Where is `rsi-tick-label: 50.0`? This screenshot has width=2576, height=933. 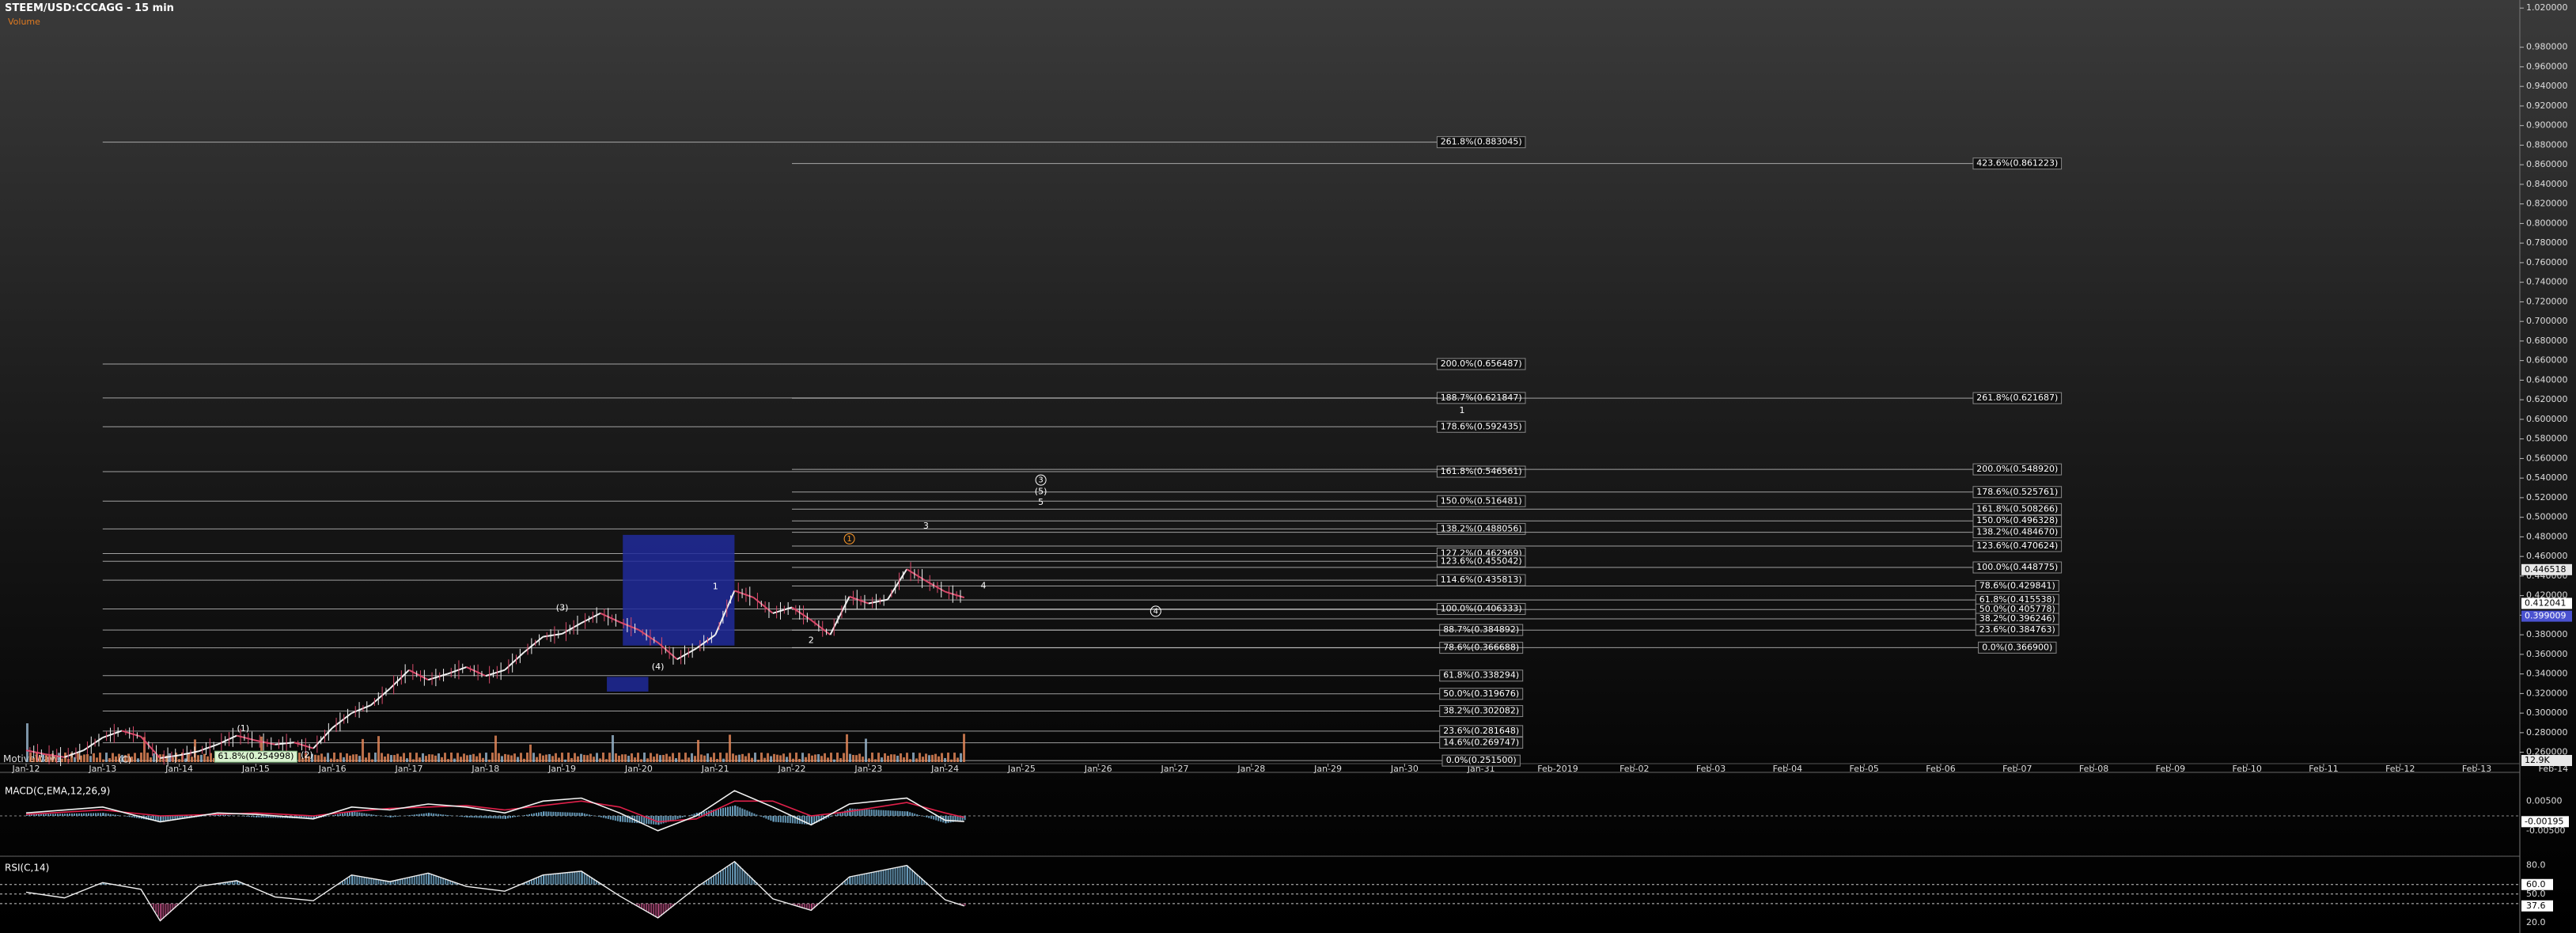
rsi-tick-label: 50.0 is located at coordinates (2536, 894).